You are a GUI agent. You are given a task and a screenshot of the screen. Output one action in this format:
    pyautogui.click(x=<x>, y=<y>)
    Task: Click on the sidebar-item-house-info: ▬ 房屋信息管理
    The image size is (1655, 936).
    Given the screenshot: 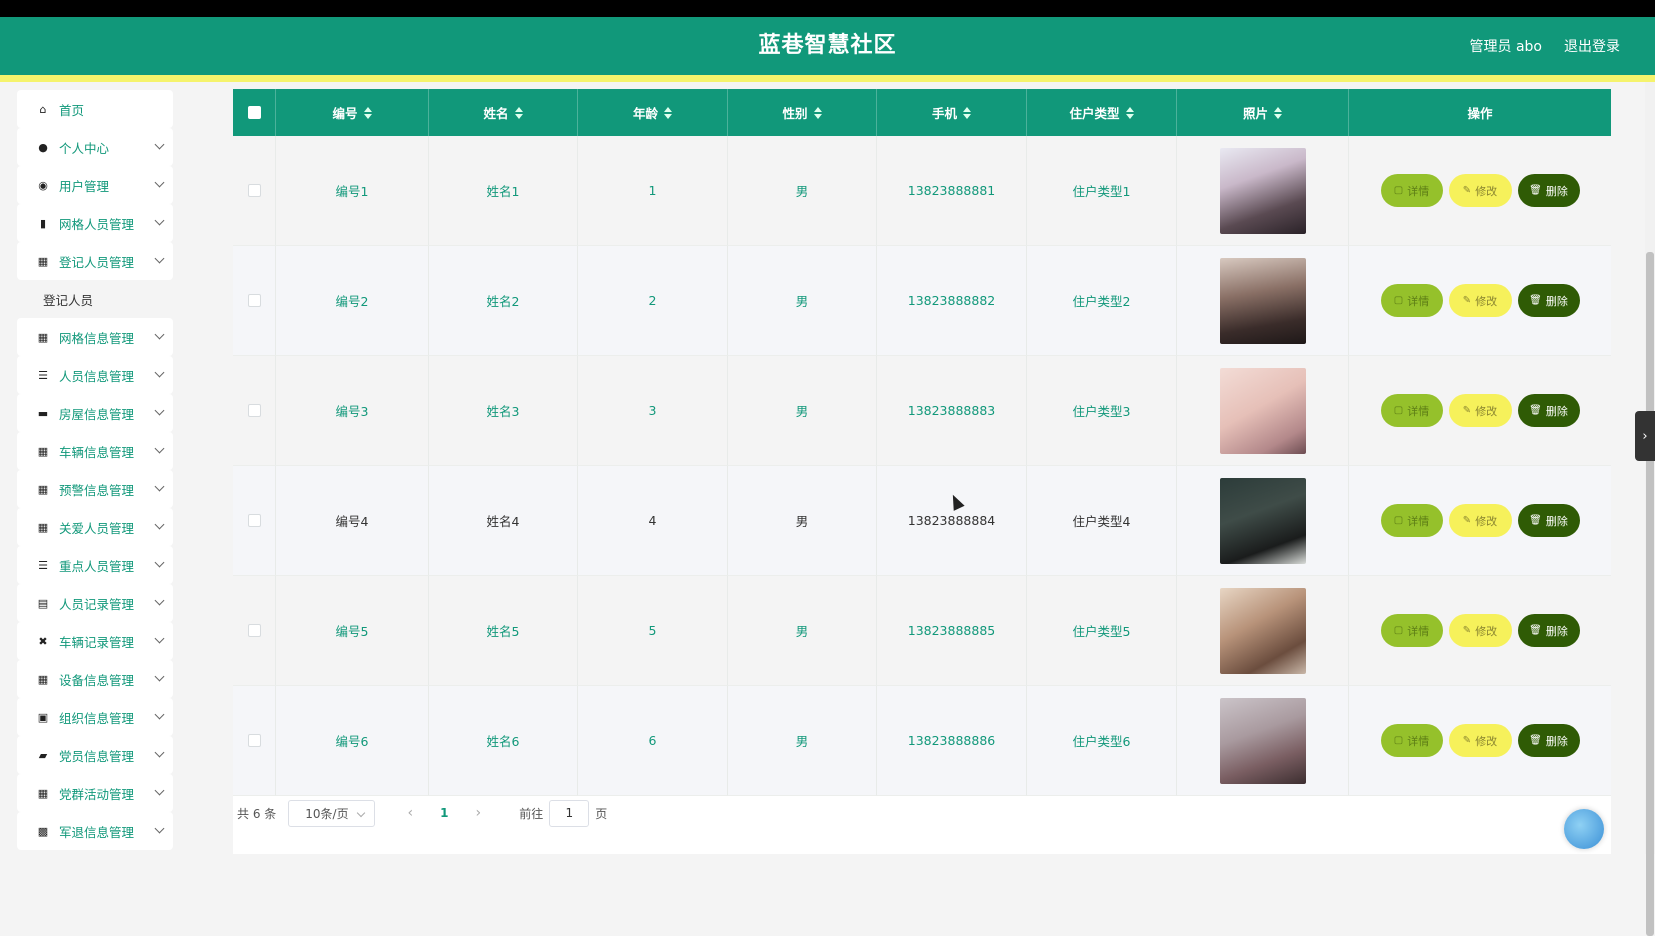 What is the action you would take?
    pyautogui.click(x=95, y=413)
    